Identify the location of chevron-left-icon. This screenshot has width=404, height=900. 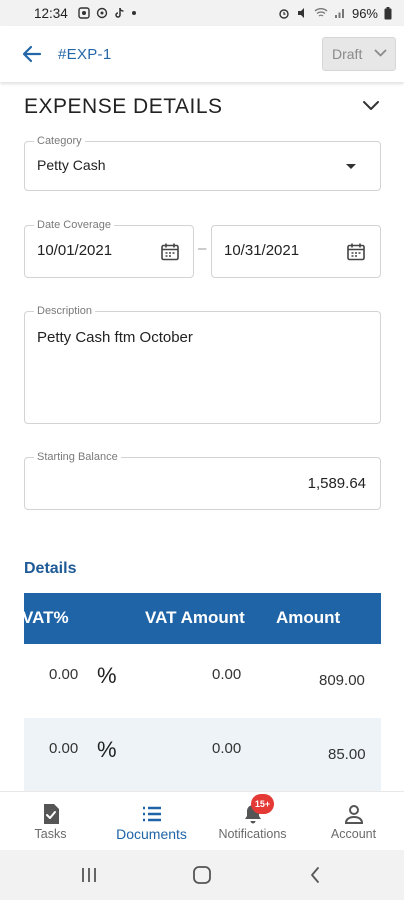
(315, 875).